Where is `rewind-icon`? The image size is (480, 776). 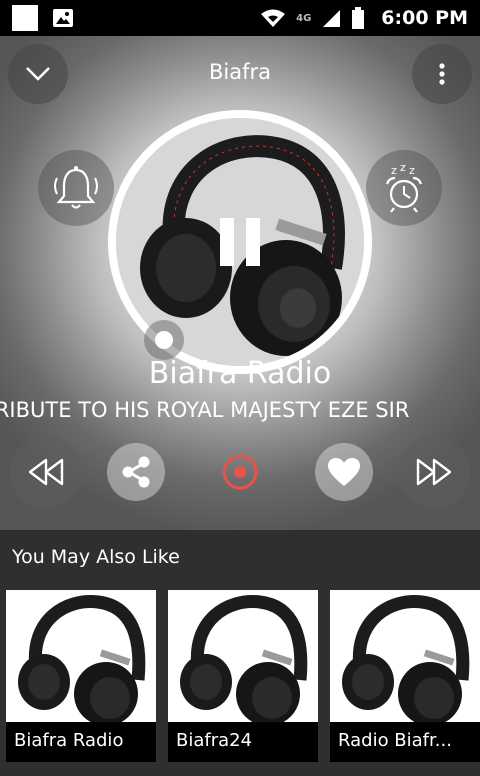 rewind-icon is located at coordinates (46, 472).